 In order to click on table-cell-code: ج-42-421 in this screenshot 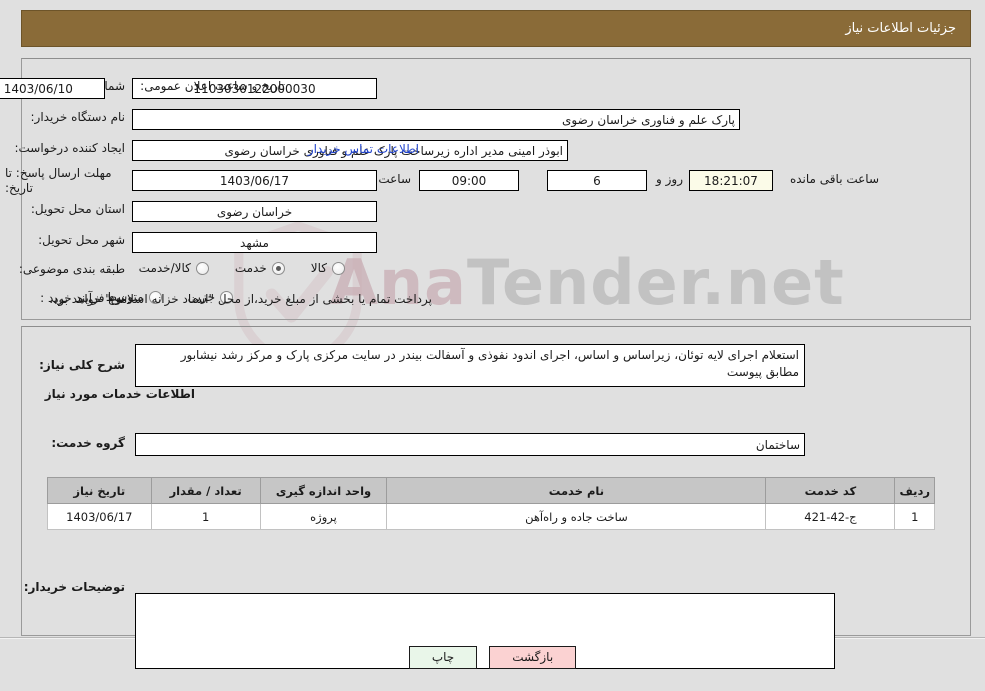, I will do `click(830, 516)`.